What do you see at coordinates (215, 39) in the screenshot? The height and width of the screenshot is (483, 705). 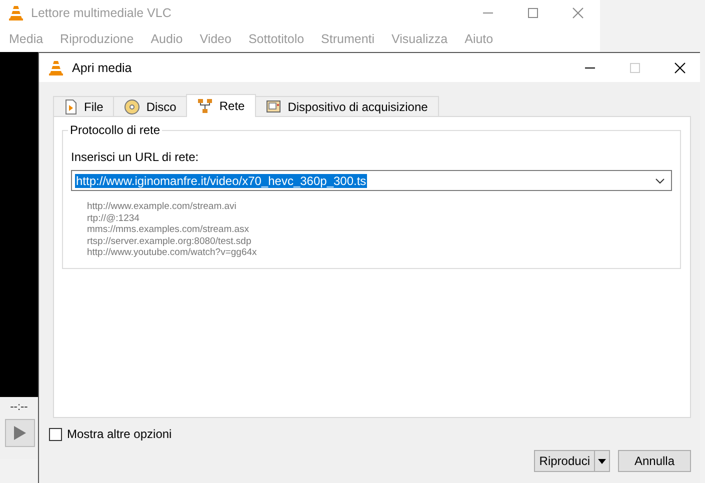 I see `menu-item: Video` at bounding box center [215, 39].